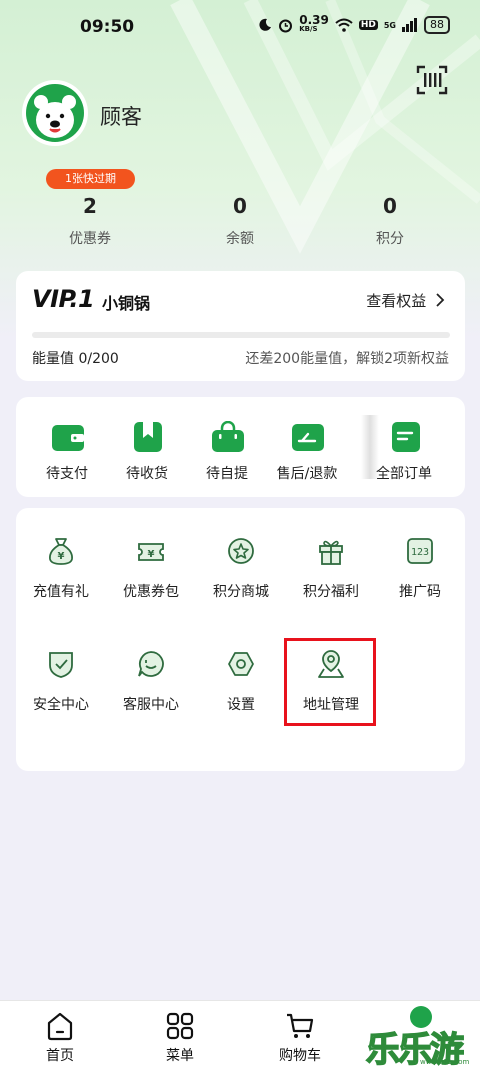 The height and width of the screenshot is (1072, 480). I want to click on orders-card: 待支付 待收货 待自提 售后/退款 全部订单, so click(240, 447).